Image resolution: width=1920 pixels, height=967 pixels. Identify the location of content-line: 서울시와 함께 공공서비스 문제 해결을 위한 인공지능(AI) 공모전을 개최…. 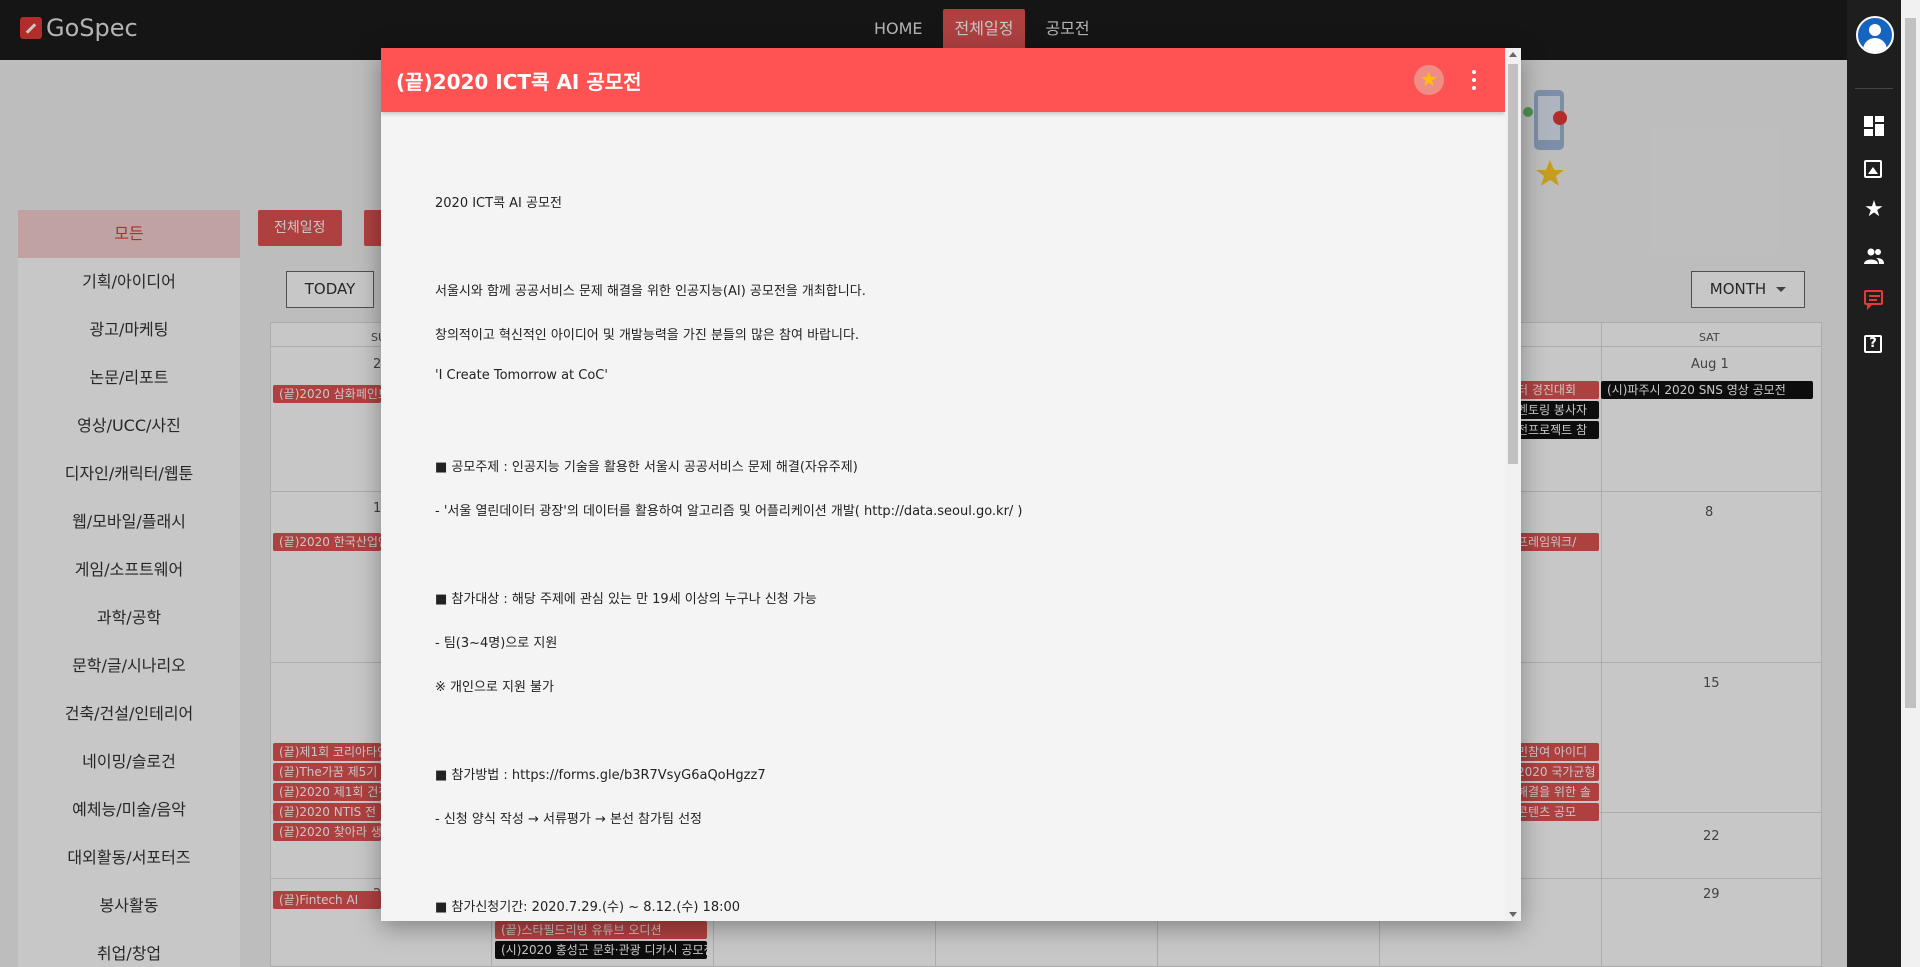
(650, 291).